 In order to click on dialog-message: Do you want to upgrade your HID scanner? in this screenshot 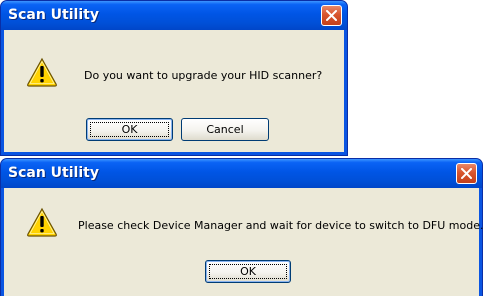, I will do `click(203, 75)`.